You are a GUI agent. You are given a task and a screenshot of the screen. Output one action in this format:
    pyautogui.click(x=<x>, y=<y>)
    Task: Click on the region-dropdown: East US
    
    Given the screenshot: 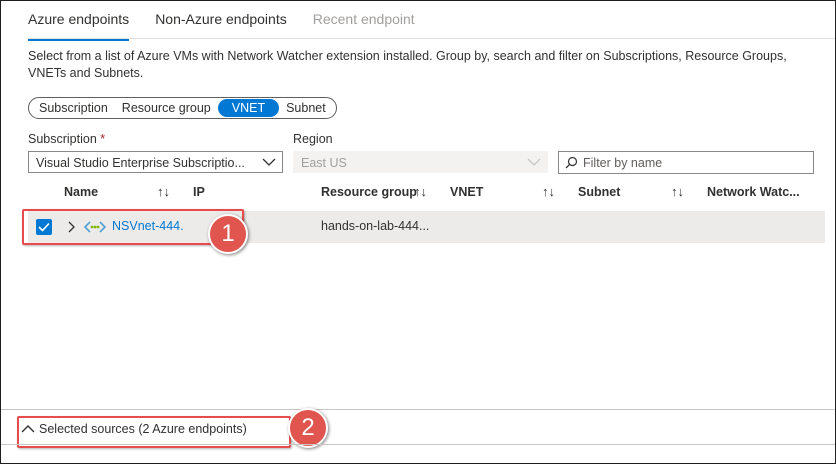 What is the action you would take?
    pyautogui.click(x=420, y=162)
    